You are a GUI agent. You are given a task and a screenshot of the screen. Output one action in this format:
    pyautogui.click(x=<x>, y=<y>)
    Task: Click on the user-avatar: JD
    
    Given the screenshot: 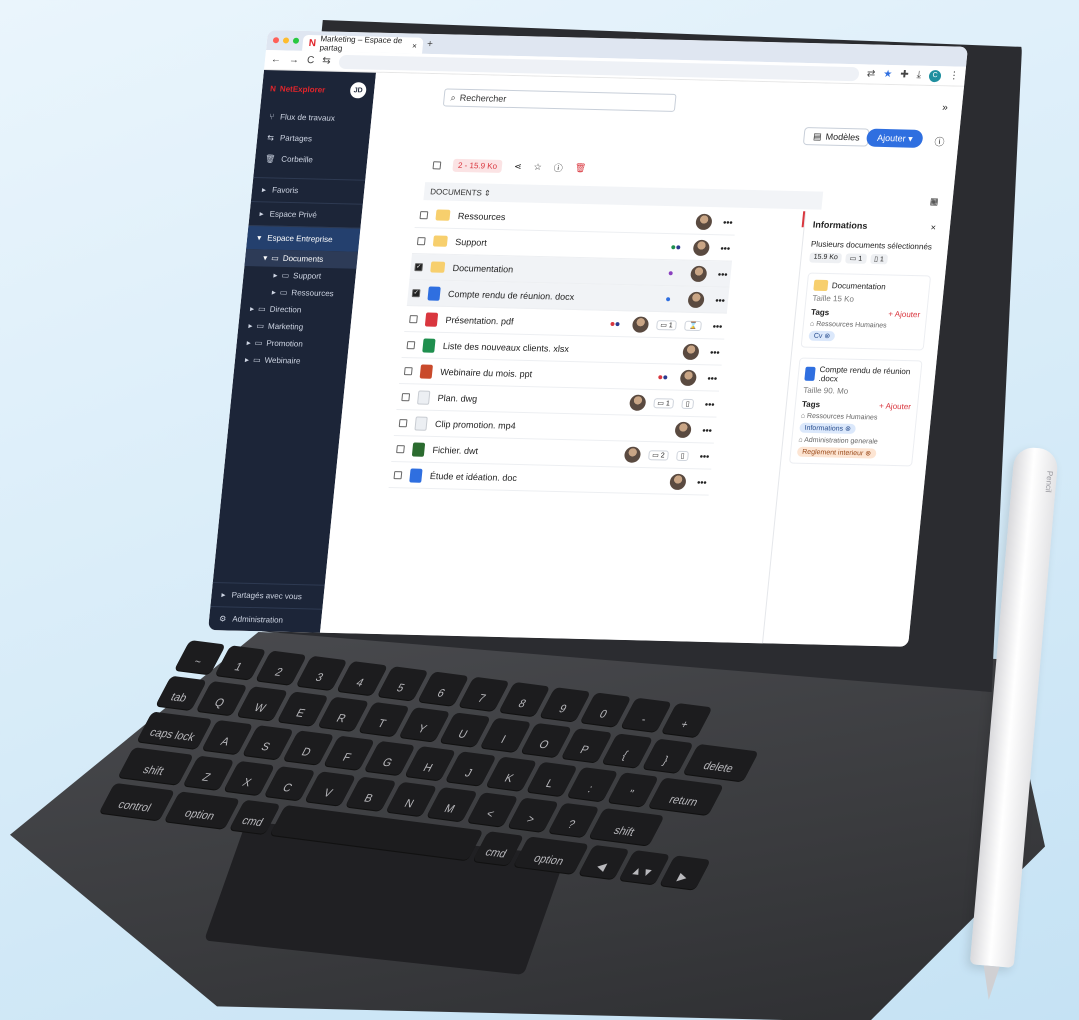 What is the action you would take?
    pyautogui.click(x=358, y=90)
    